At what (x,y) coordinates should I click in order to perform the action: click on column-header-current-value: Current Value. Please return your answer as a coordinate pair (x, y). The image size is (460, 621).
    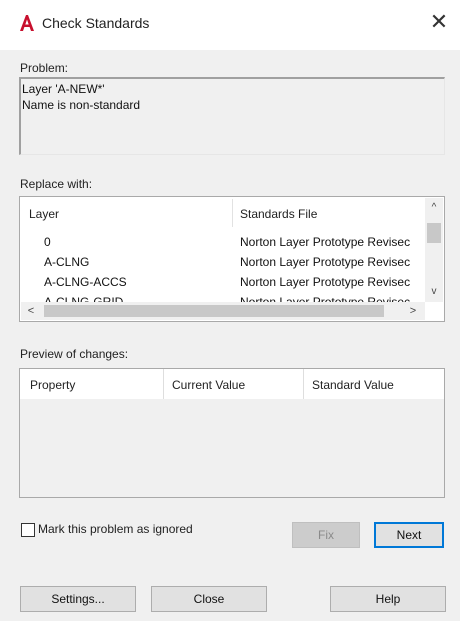
    Looking at the image, I should click on (208, 385).